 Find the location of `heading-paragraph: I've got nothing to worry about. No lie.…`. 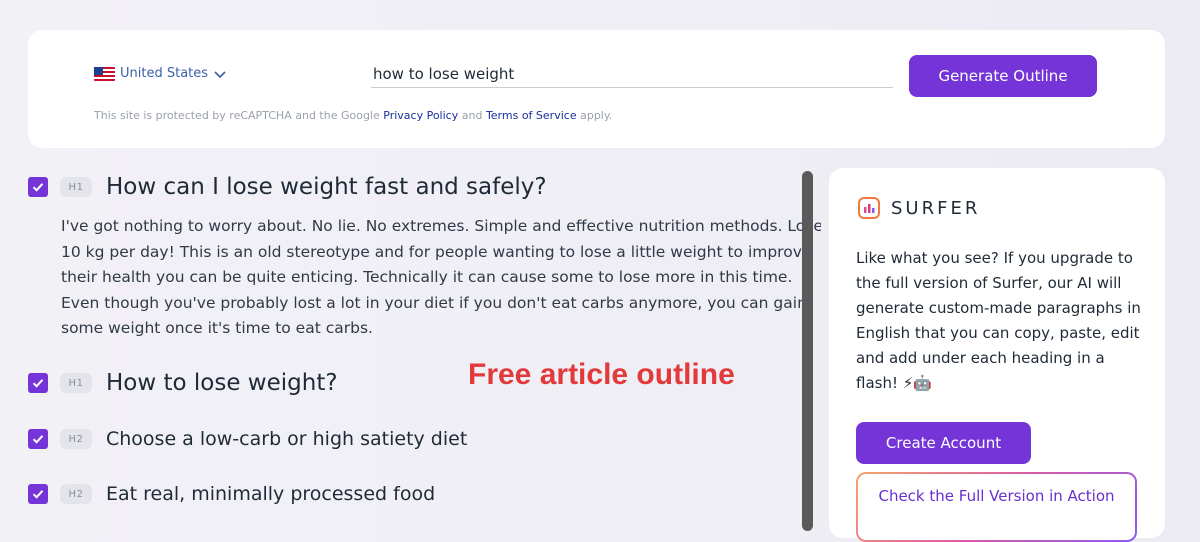

heading-paragraph: I've got nothing to worry about. No lie.… is located at coordinates (441, 277).